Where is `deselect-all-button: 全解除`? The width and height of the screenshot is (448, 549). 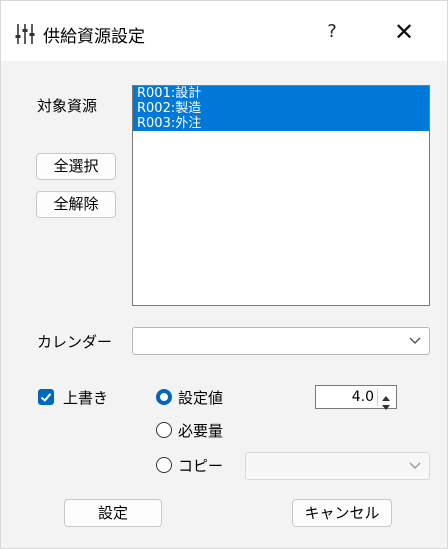
deselect-all-button: 全解除 is located at coordinates (76, 204).